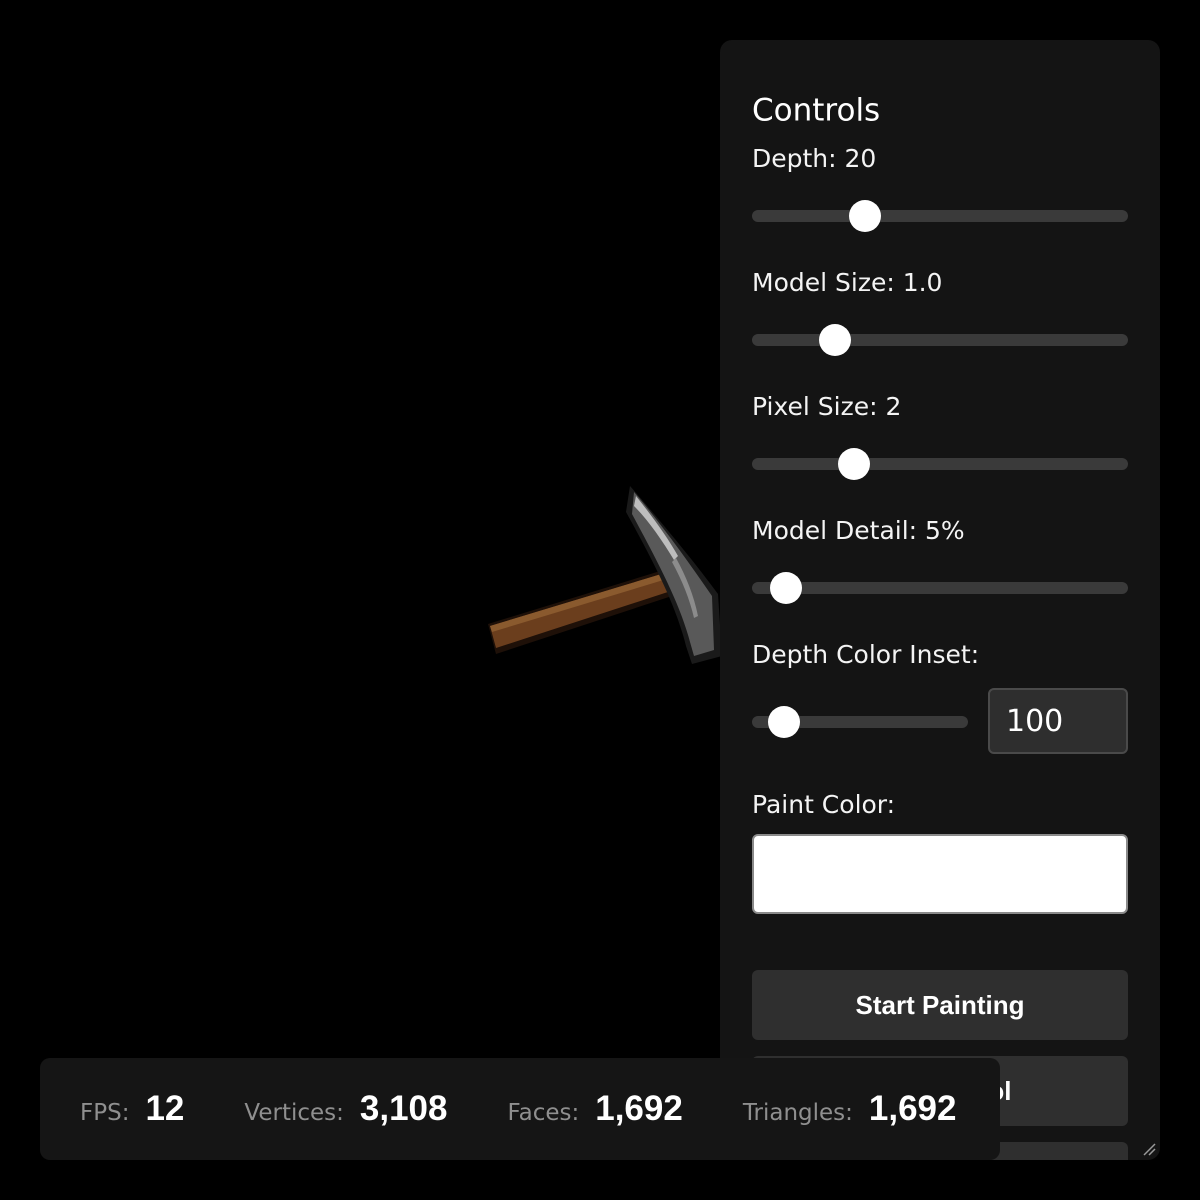 This screenshot has height=1200, width=1200. Describe the element at coordinates (785, 588) in the screenshot. I see `model-detail-slider-thumb` at that location.